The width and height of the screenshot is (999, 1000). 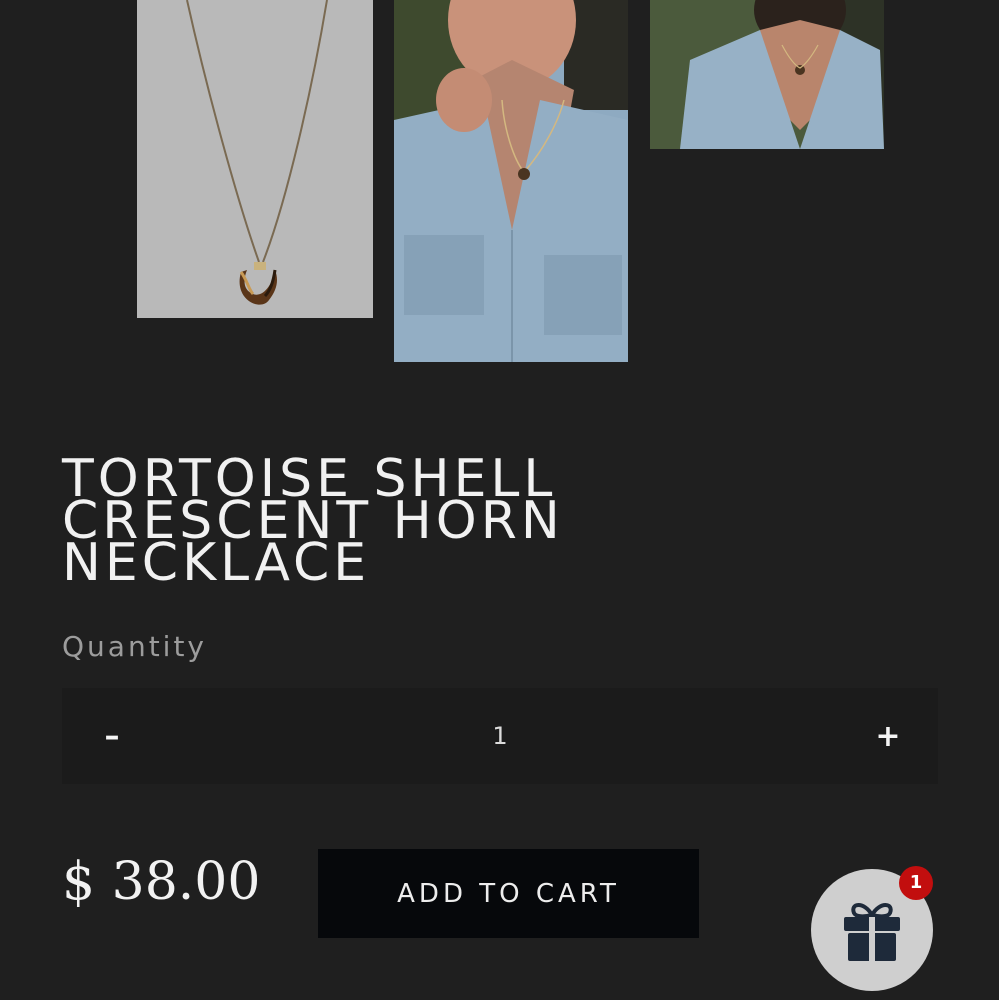 What do you see at coordinates (508, 893) in the screenshot?
I see `add-to-cart-button: ADD TO CART` at bounding box center [508, 893].